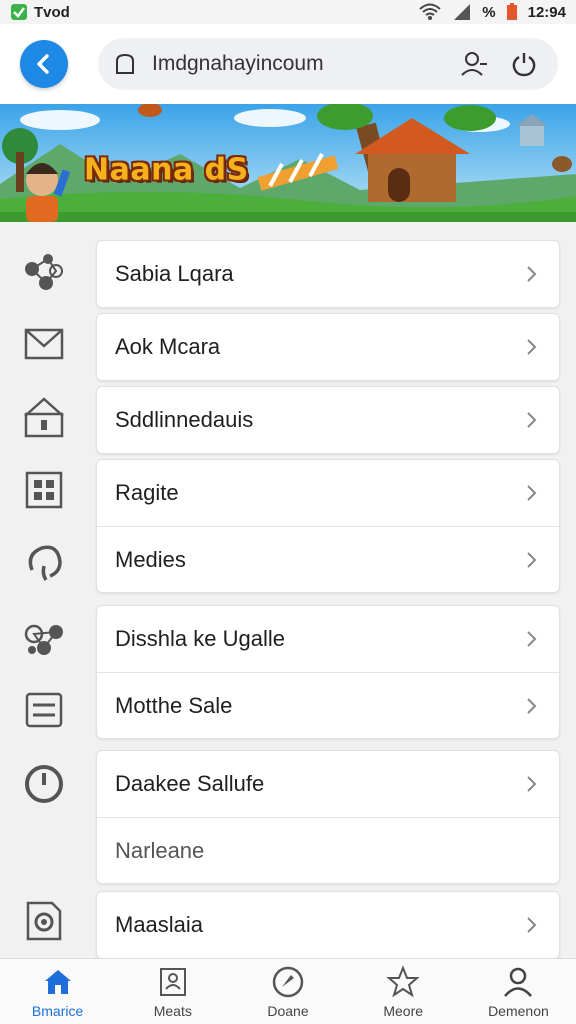  What do you see at coordinates (19, 12) in the screenshot?
I see `check-icon` at bounding box center [19, 12].